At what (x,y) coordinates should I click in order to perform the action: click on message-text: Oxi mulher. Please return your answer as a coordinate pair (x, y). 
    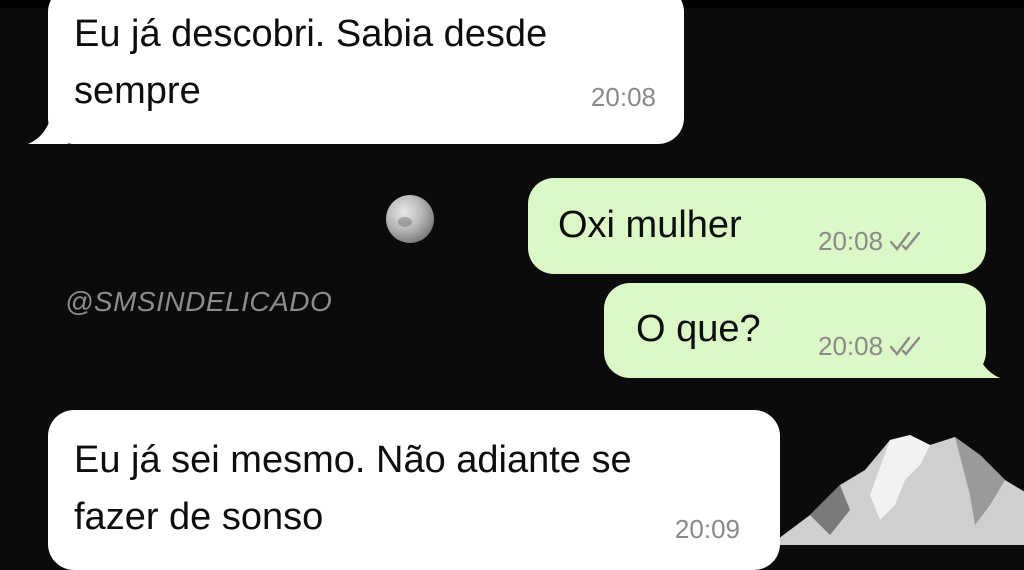
    Looking at the image, I should click on (650, 225).